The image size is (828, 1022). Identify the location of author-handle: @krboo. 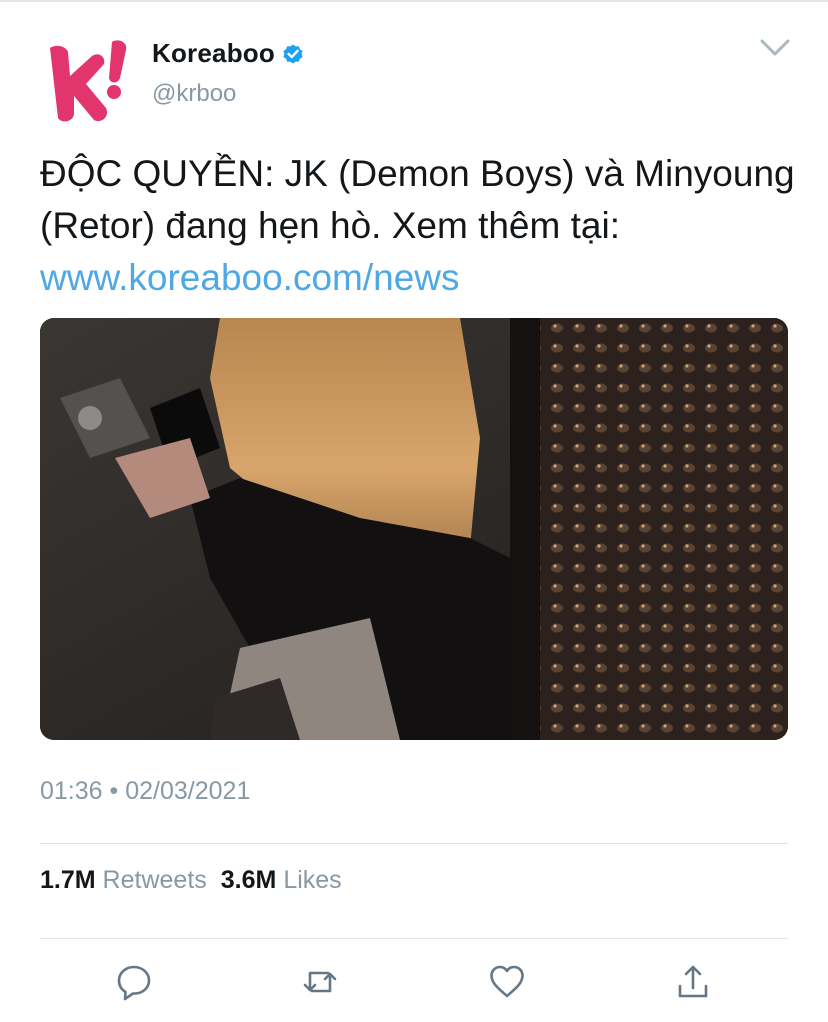
(194, 94).